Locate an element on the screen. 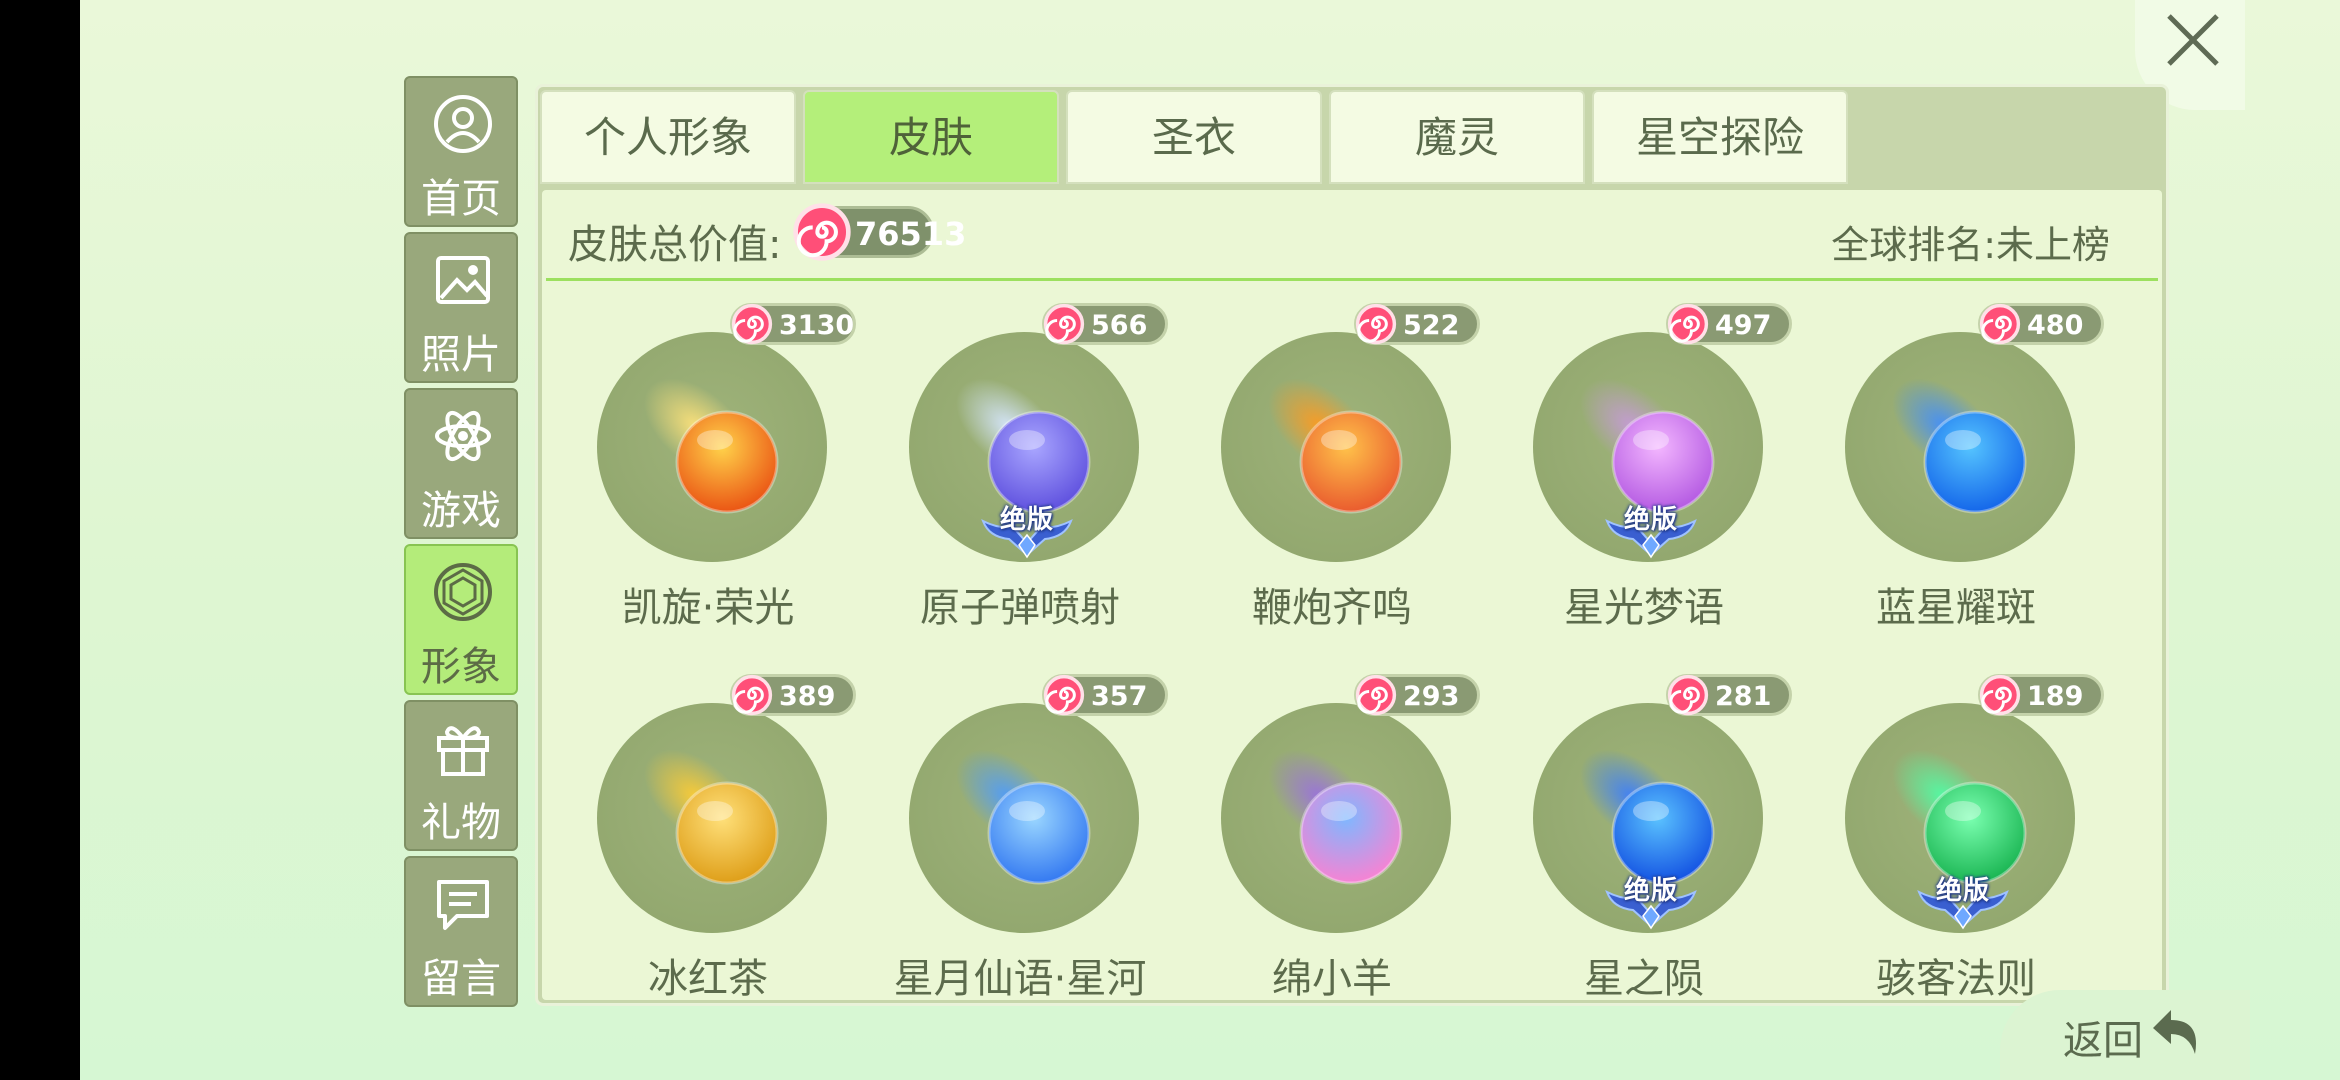  skin-card: 293 绵小羊 is located at coordinates (1332, 859).